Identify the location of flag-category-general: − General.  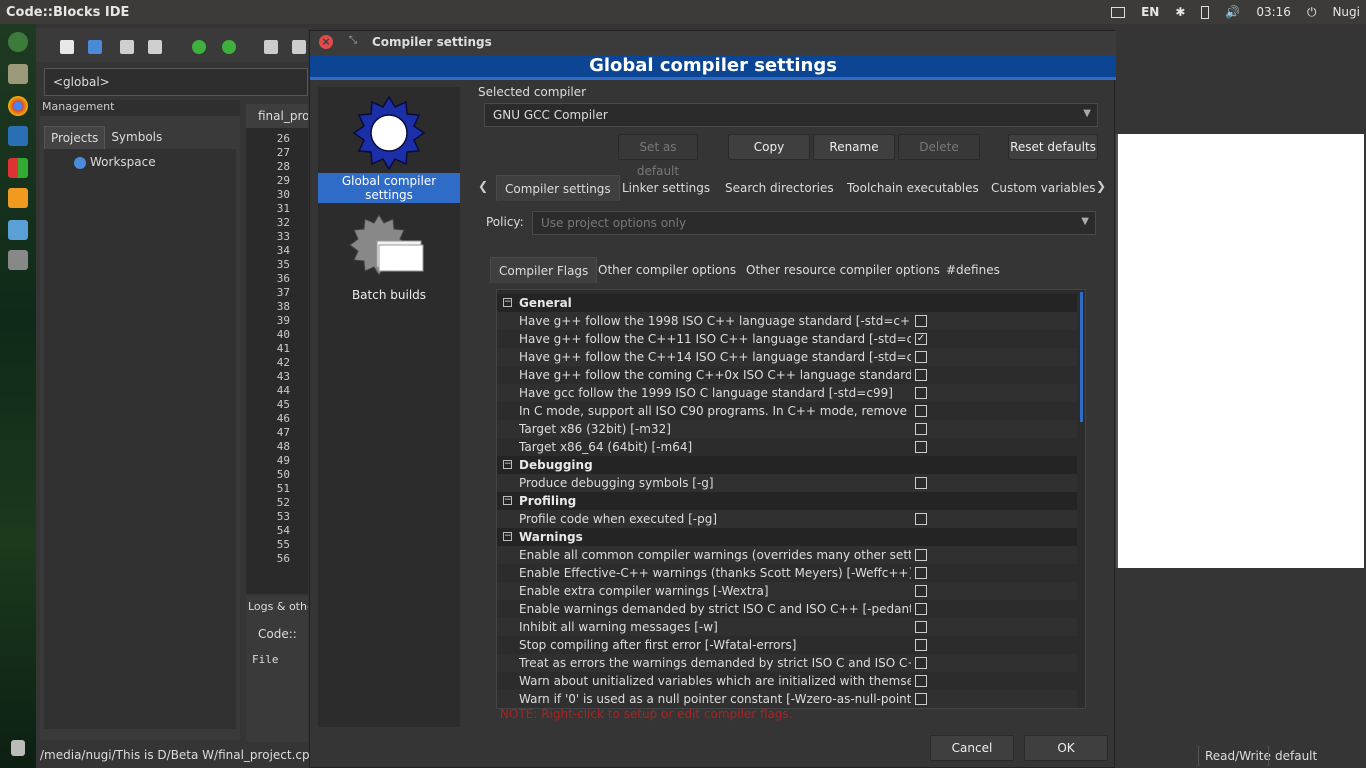
(787, 303).